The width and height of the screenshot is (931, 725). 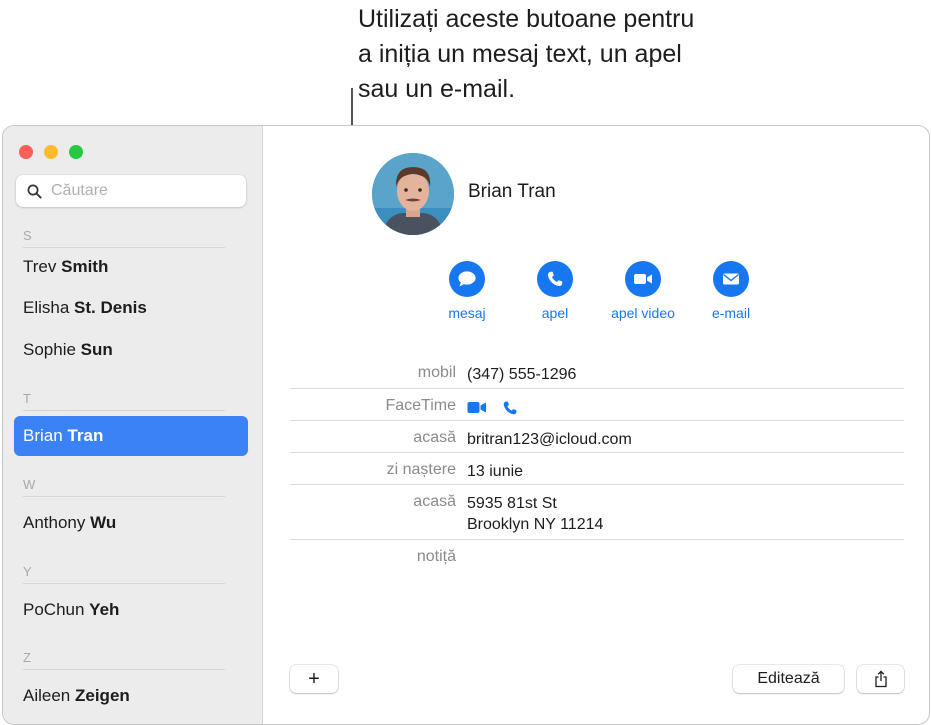 I want to click on section-header-w: W, so click(x=124, y=487).